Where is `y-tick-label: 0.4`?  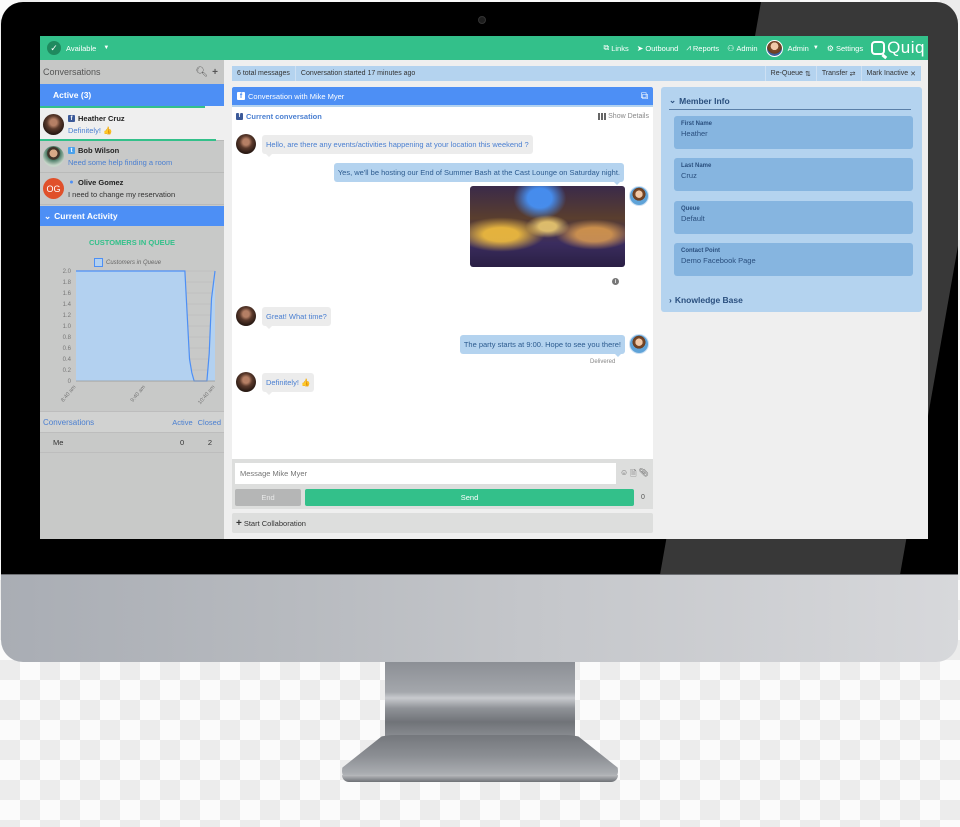
y-tick-label: 0.4 is located at coordinates (67, 360).